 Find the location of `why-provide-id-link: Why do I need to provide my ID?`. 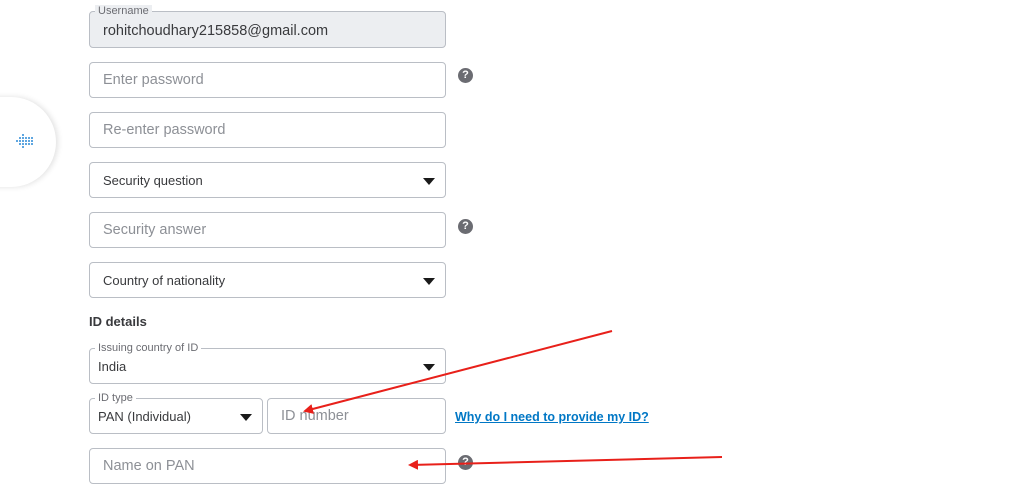

why-provide-id-link: Why do I need to provide my ID? is located at coordinates (552, 417).